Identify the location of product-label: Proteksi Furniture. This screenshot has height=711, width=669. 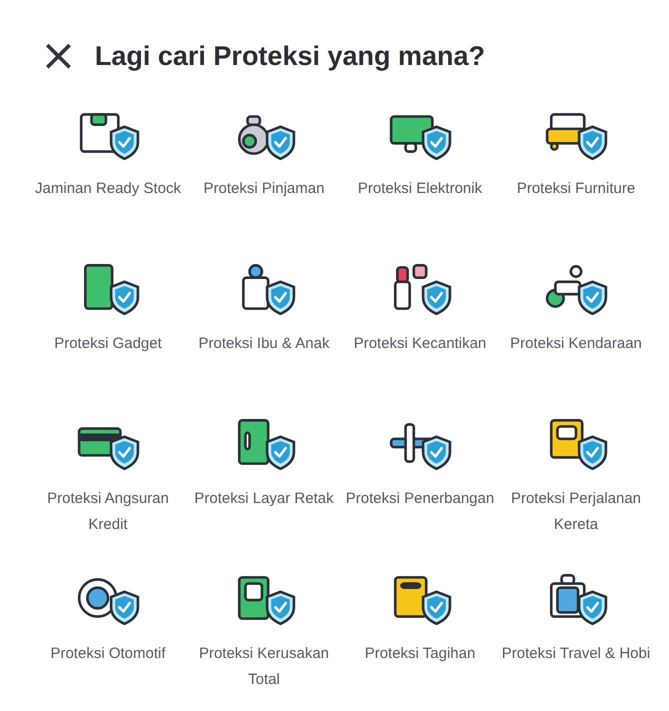
(576, 189).